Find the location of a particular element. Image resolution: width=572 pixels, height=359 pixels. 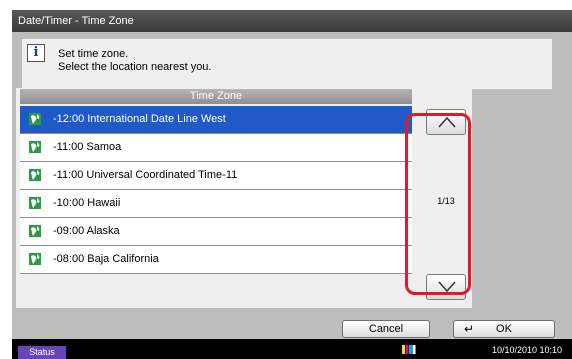

list-item-label: -11:00 Universal Coordinated Time-11 is located at coordinates (145, 175).